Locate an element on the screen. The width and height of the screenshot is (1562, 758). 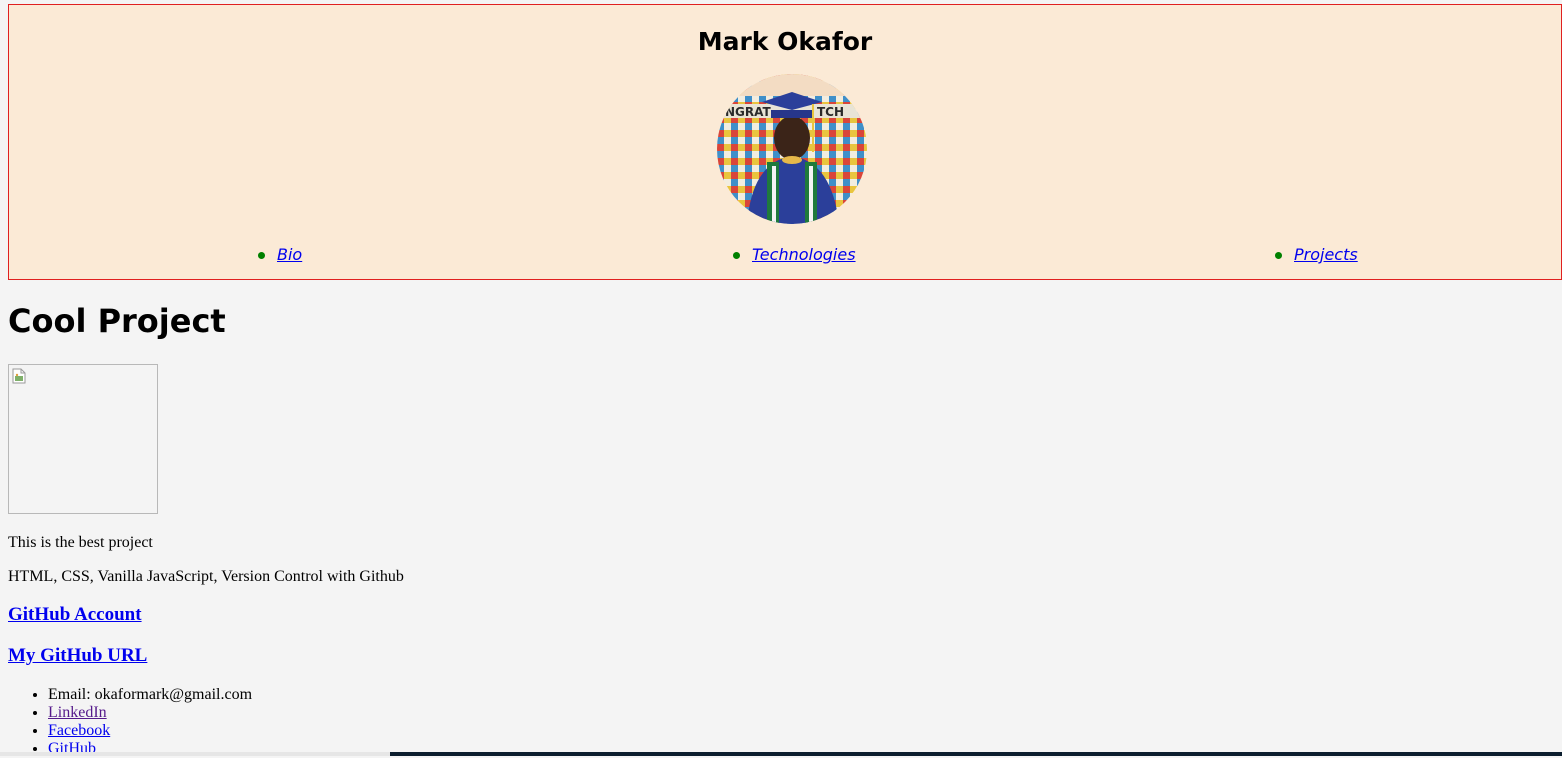
project-image-broken is located at coordinates (83, 439).